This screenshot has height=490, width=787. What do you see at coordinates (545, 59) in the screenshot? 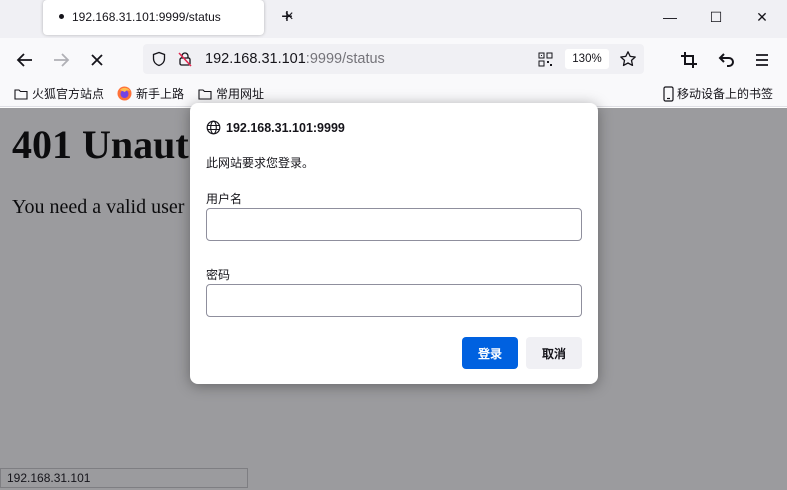
I see `qr-code-icon` at bounding box center [545, 59].